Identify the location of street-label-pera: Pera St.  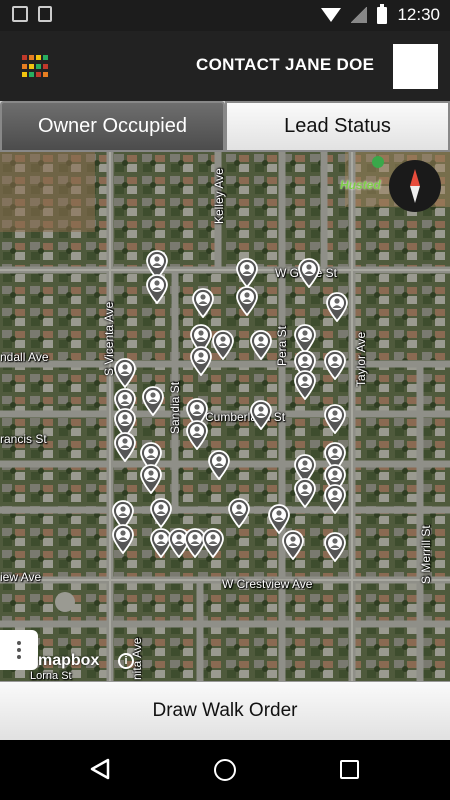
(282, 345).